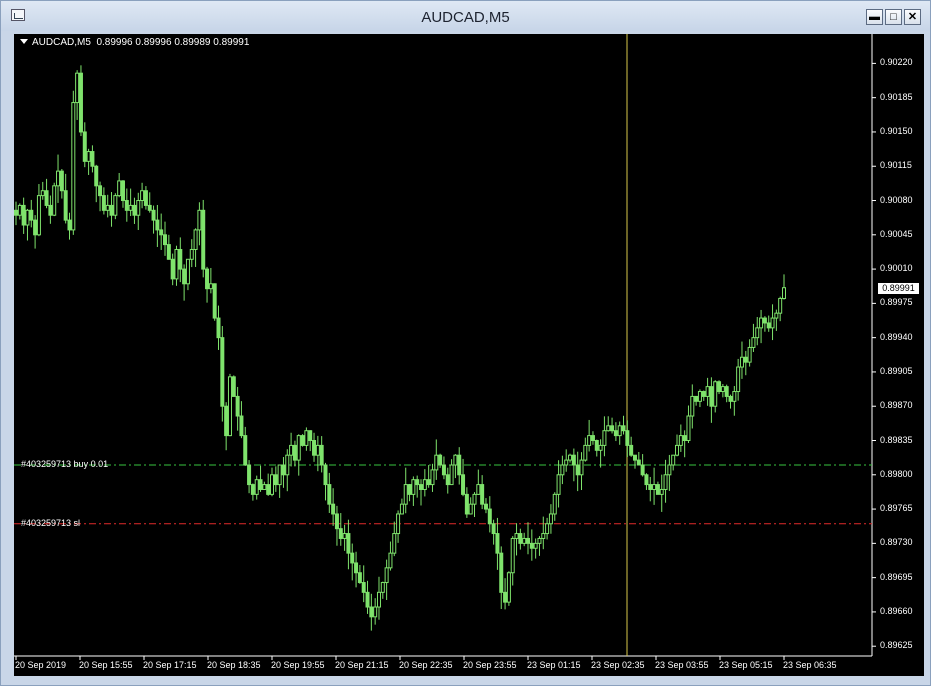 This screenshot has width=931, height=686. Describe the element at coordinates (896, 336) in the screenshot. I see `price-tick-label: 0.89940` at that location.